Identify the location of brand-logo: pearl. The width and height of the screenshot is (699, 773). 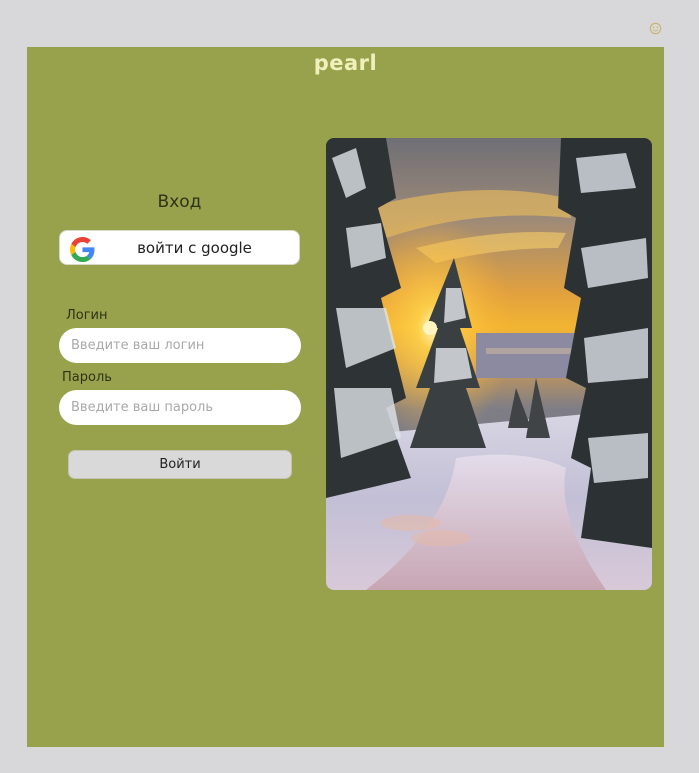
(345, 63).